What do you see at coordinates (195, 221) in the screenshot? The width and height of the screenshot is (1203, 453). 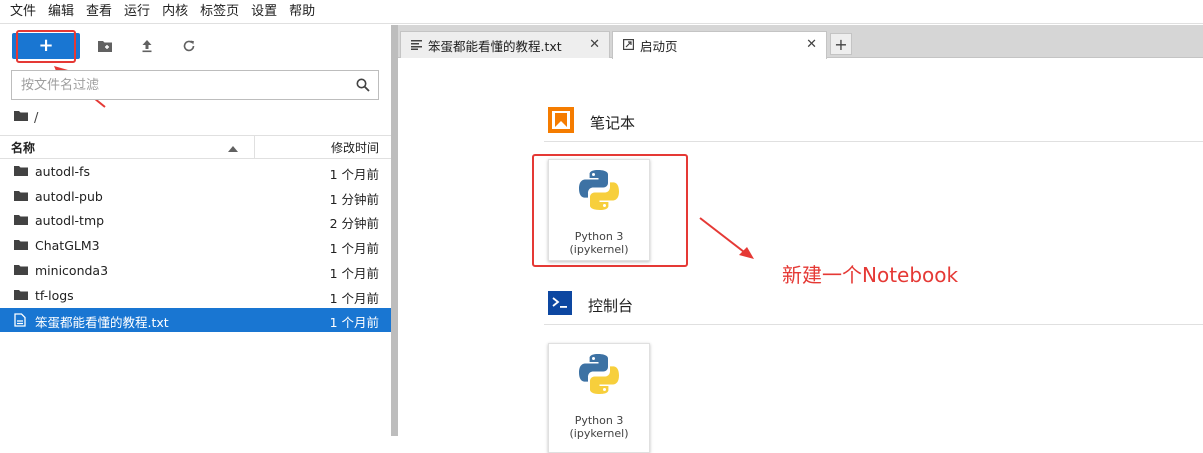 I see `folder-row: autodl-tmp 2 分钟前` at bounding box center [195, 221].